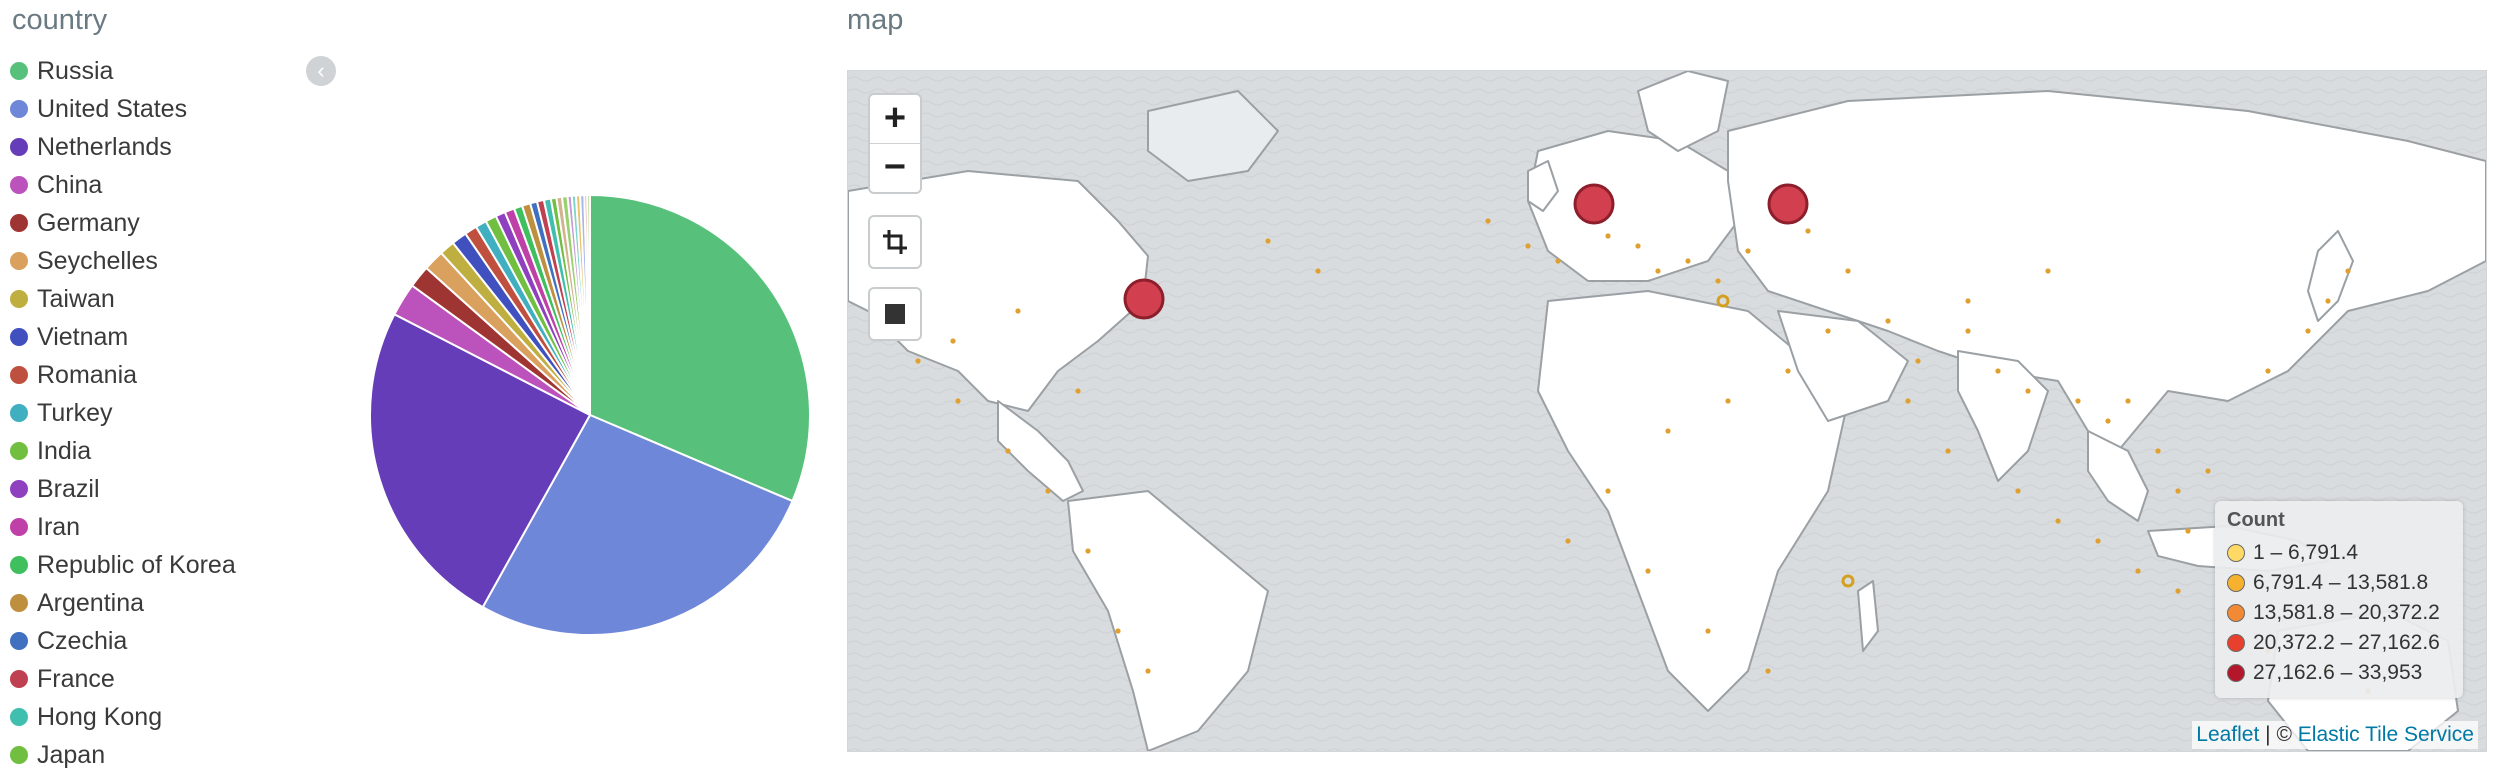  I want to click on legend-label: United States, so click(112, 108).